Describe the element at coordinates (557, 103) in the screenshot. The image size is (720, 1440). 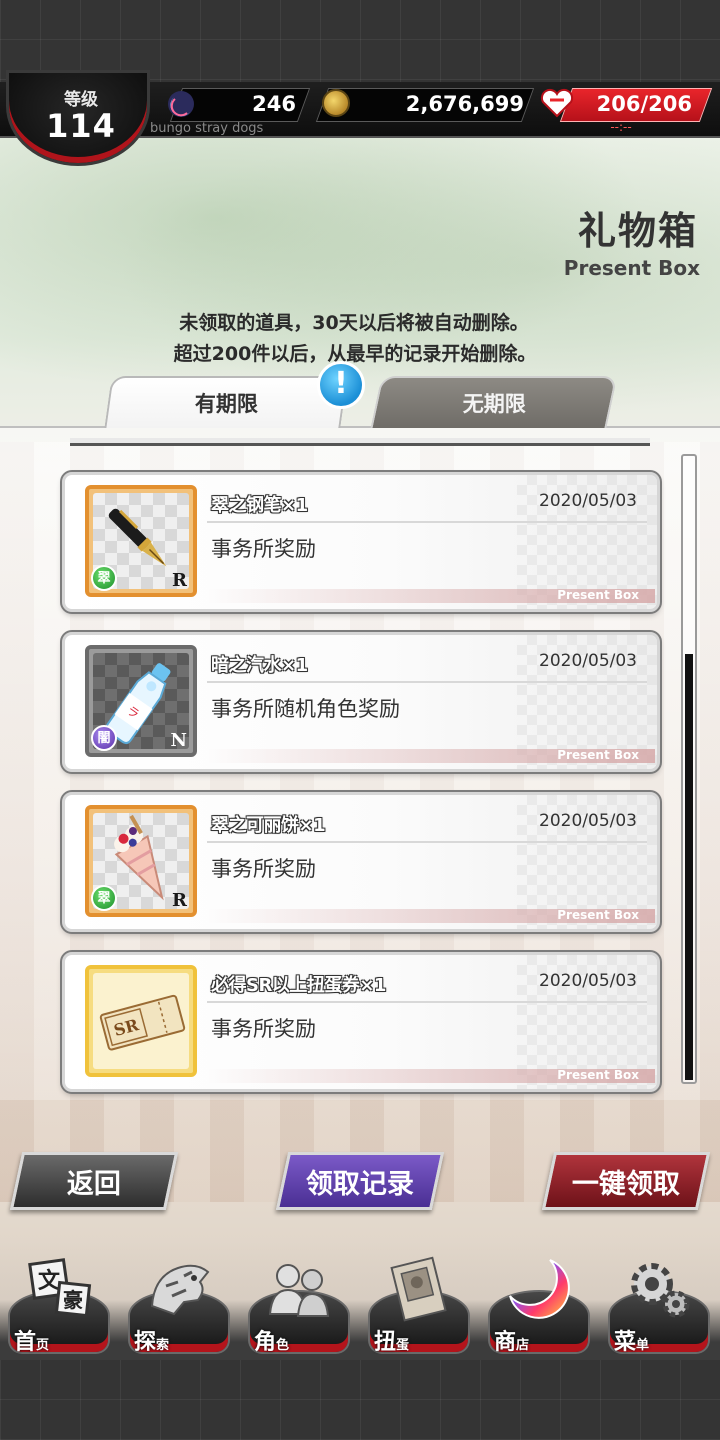
I see `stamina-heart-icon` at that location.